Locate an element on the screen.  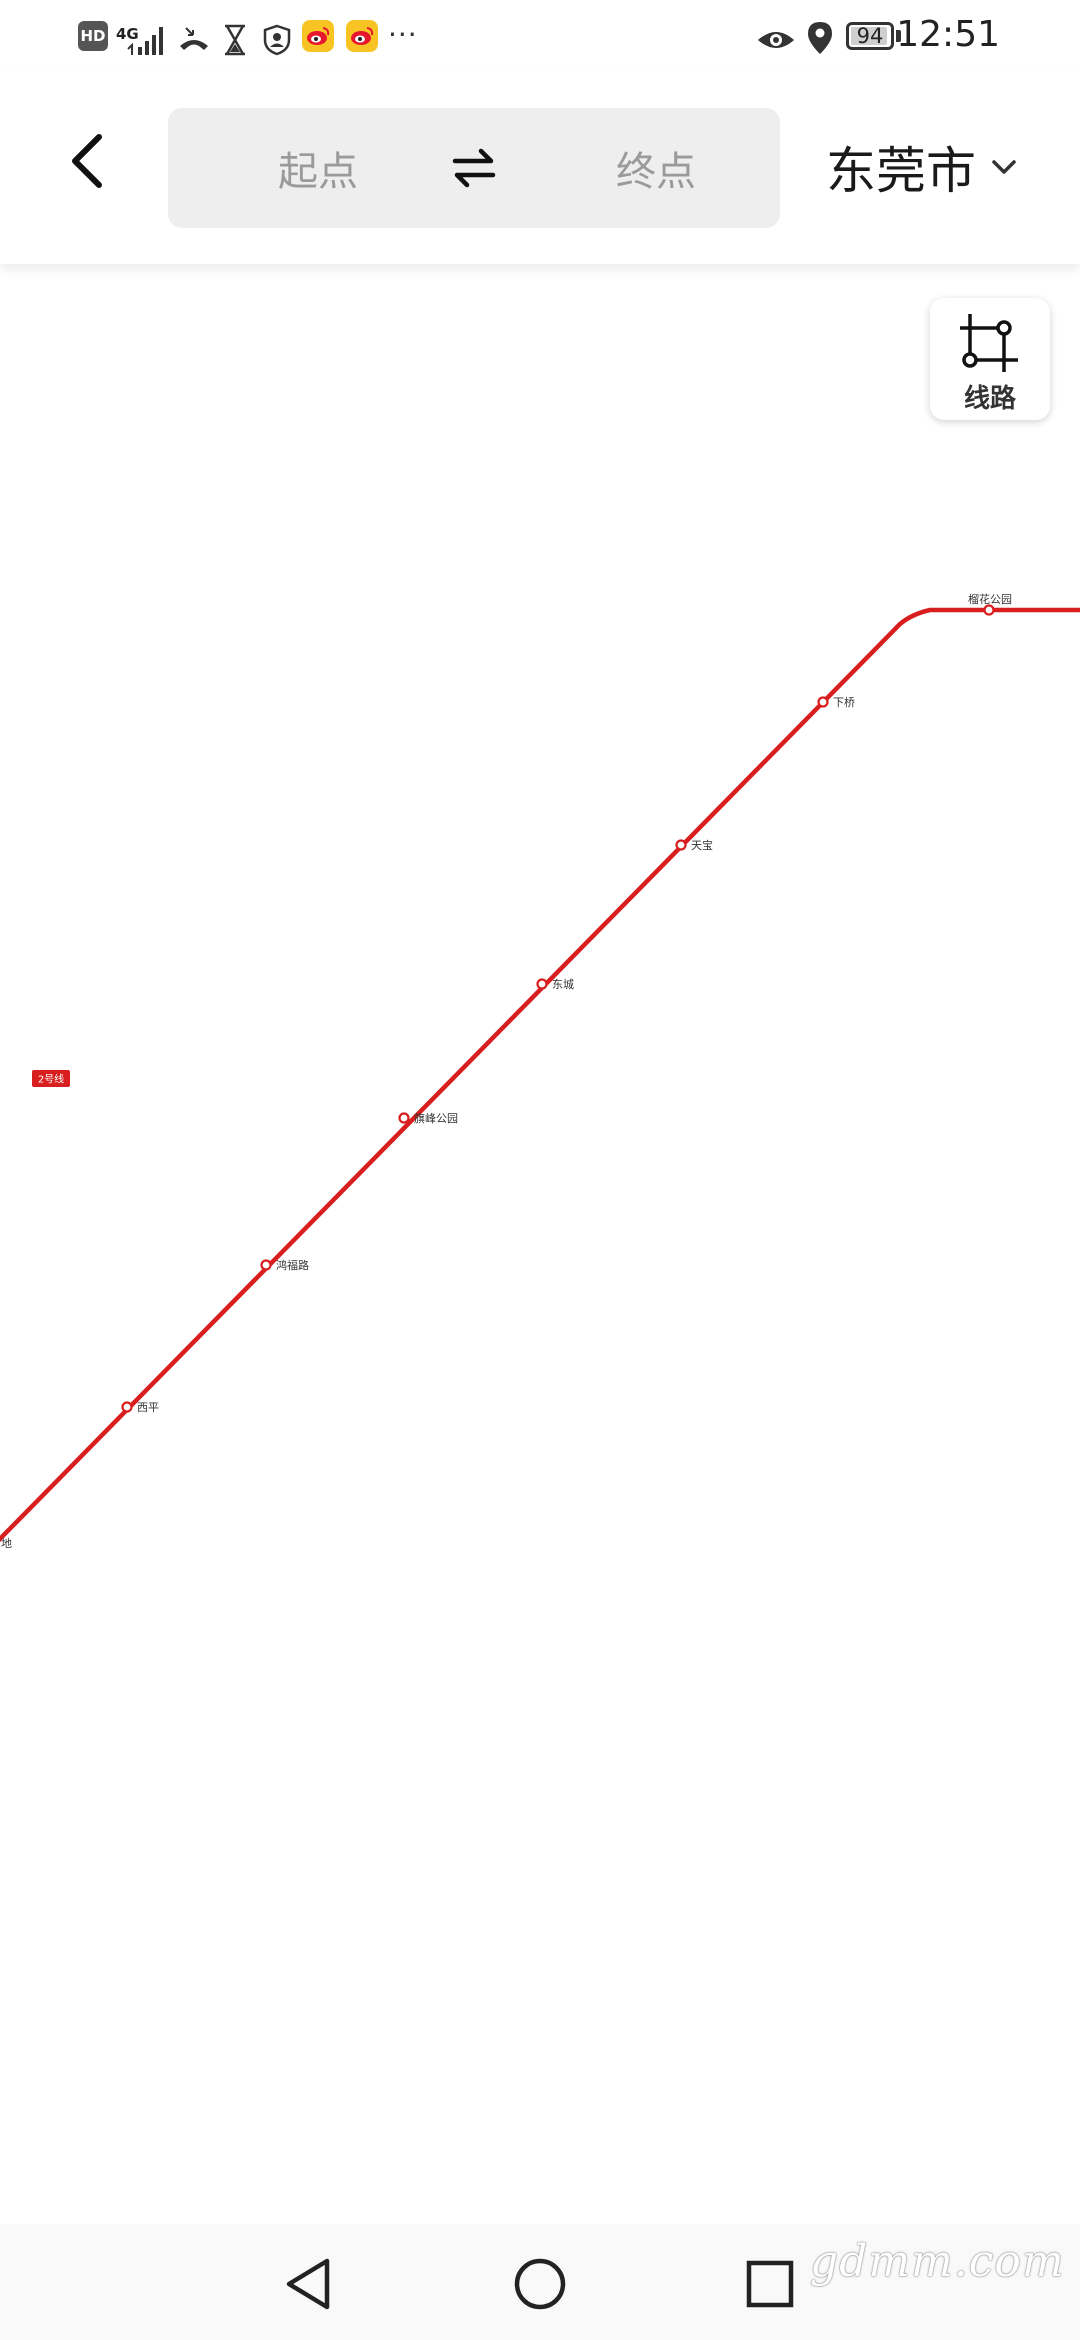
station-tianbao: 天宝 is located at coordinates (694, 845).